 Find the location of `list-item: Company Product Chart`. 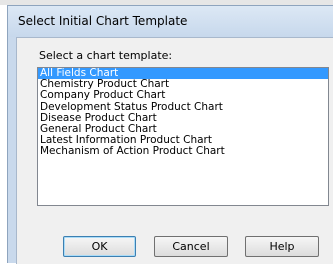

list-item: Company Product Chart is located at coordinates (183, 95).